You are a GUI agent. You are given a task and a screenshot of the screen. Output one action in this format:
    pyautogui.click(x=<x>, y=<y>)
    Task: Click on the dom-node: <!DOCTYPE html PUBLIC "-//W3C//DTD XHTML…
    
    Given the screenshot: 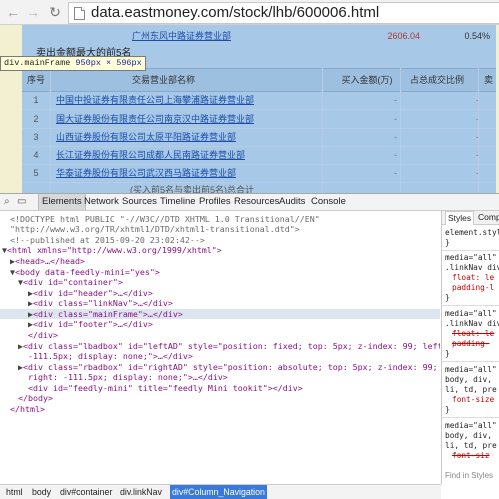 What is the action you would take?
    pyautogui.click(x=165, y=219)
    